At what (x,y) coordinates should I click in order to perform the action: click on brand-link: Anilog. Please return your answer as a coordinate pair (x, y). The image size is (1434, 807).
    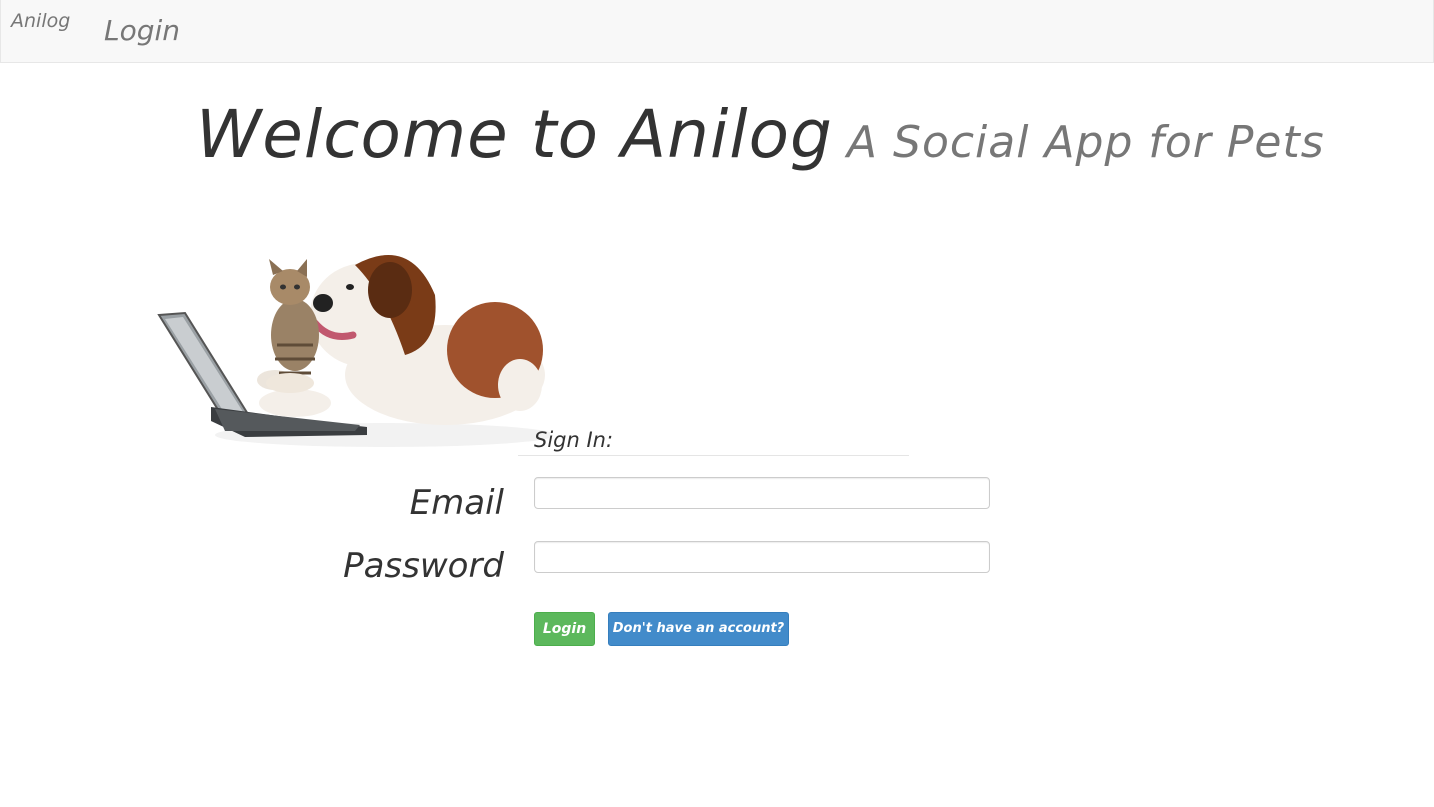
    Looking at the image, I should click on (40, 21).